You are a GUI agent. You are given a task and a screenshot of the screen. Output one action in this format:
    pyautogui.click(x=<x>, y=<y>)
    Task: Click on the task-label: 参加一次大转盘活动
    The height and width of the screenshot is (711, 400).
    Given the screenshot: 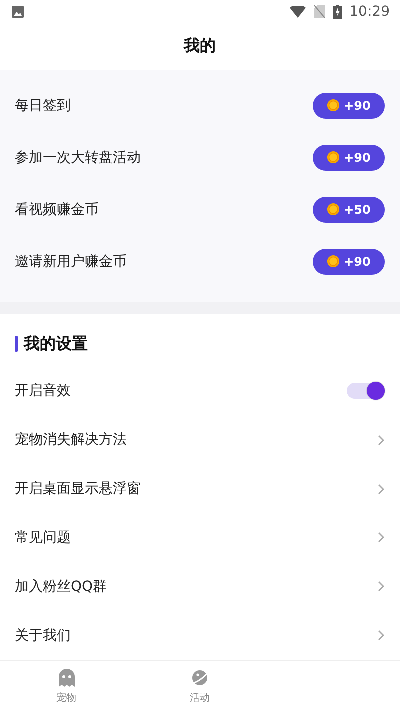 What is the action you would take?
    pyautogui.click(x=78, y=157)
    